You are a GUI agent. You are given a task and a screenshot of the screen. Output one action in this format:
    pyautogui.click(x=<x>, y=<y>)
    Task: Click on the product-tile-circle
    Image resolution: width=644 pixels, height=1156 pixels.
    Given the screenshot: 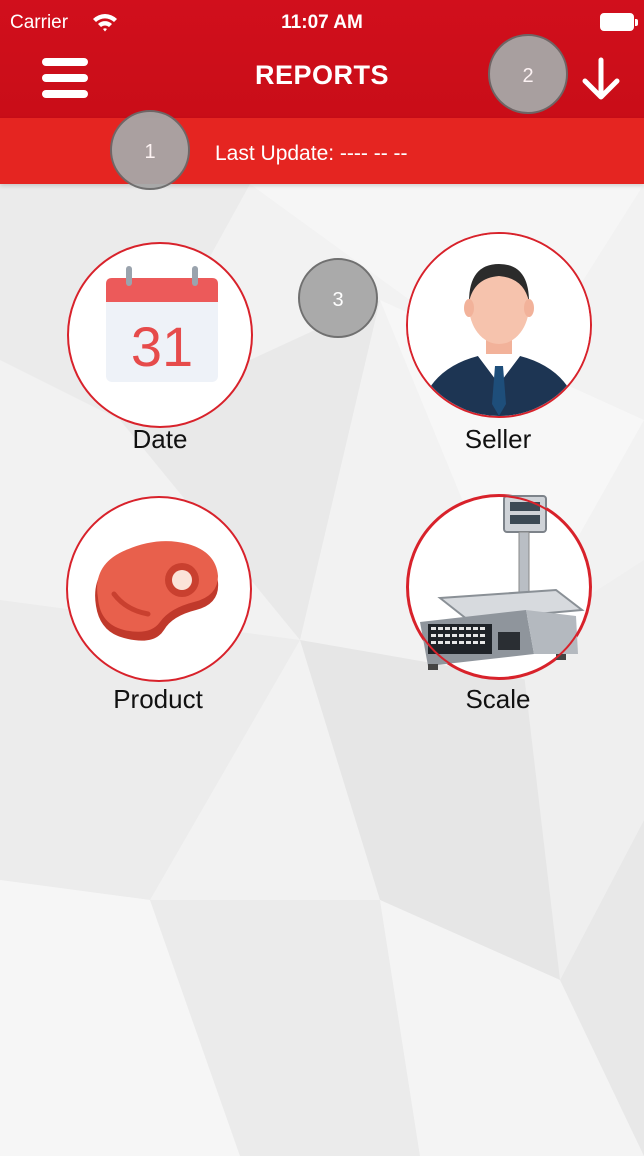 What is the action you would take?
    pyautogui.click(x=159, y=589)
    